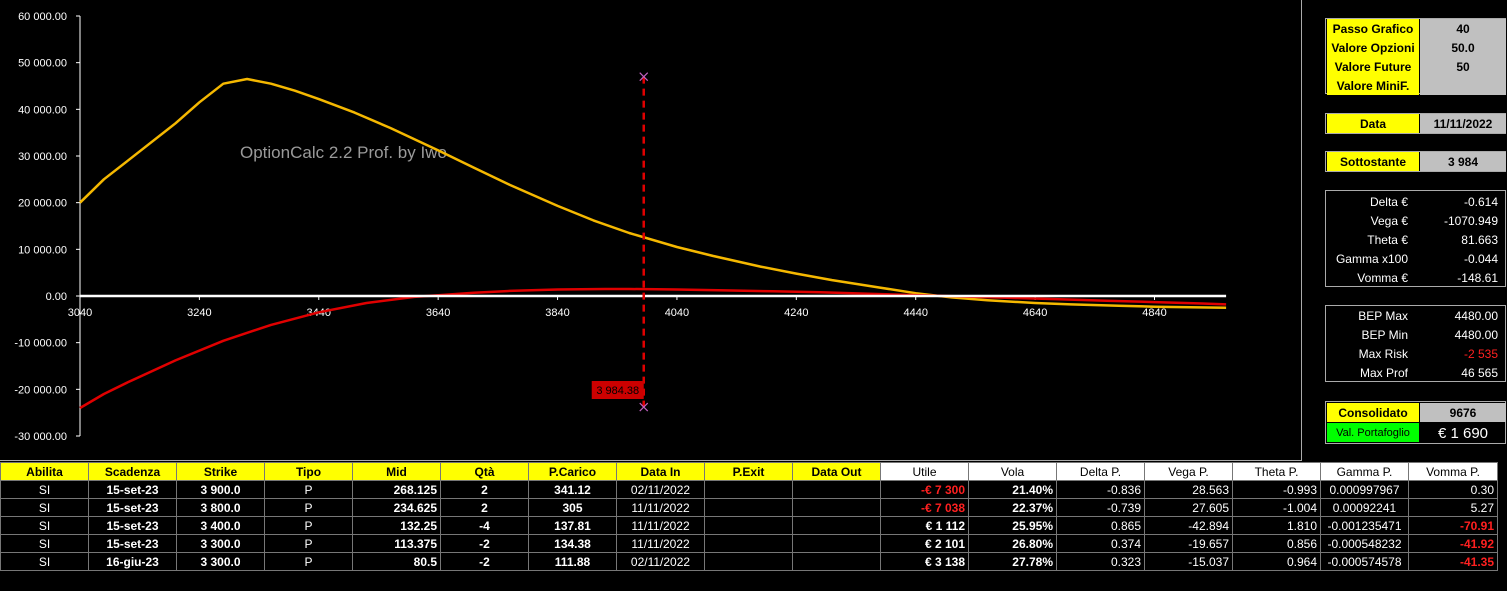 The width and height of the screenshot is (1507, 591). I want to click on greek-label: Delta €, so click(1388, 201).